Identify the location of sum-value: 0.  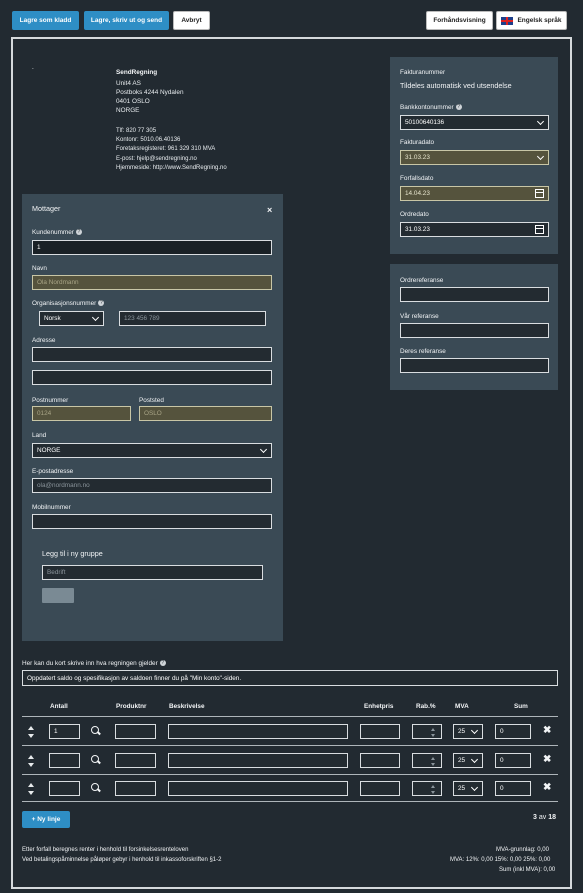
(502, 731).